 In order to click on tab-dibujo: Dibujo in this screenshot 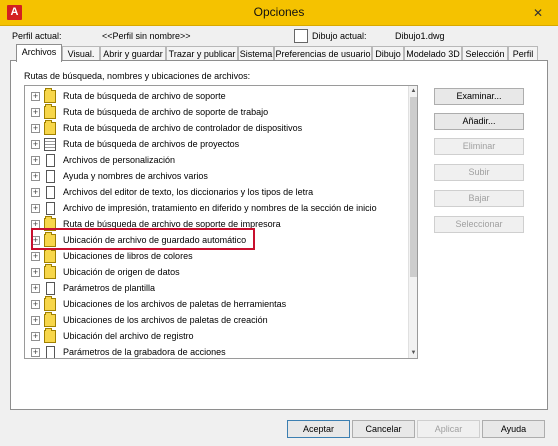, I will do `click(388, 53)`.